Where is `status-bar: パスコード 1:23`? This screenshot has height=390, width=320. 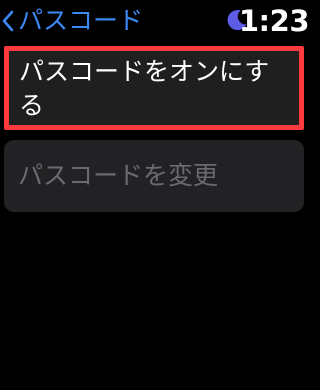 status-bar: パスコード 1:23 is located at coordinates (156, 21).